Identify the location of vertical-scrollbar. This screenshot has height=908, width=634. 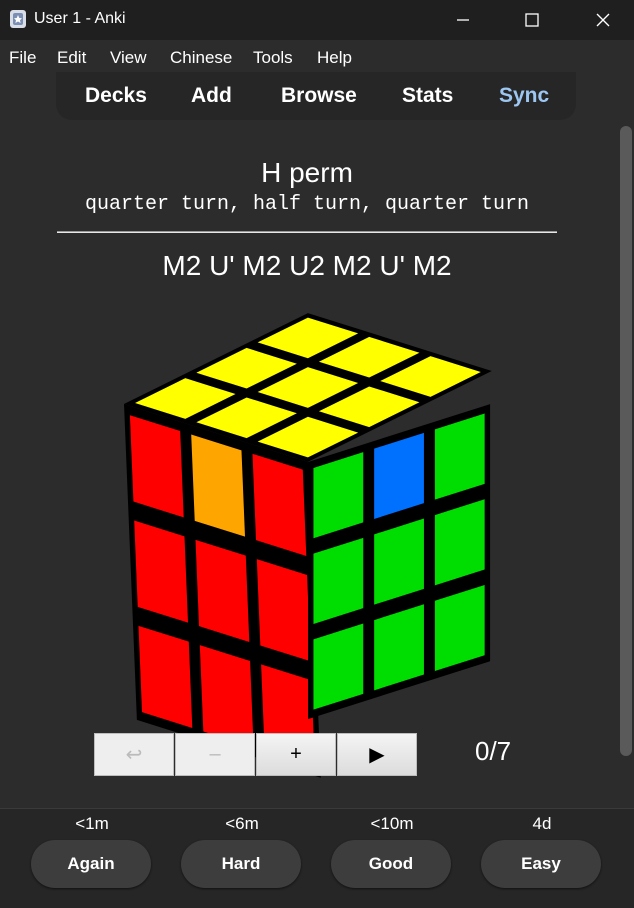
(626, 441).